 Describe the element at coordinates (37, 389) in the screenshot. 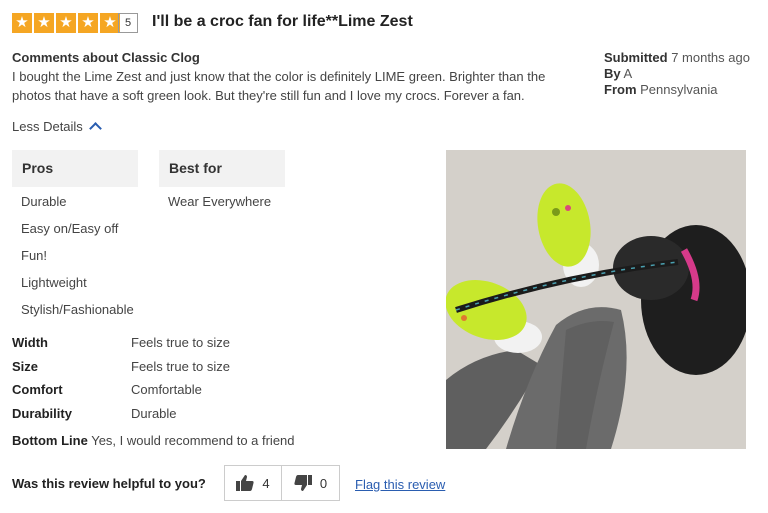

I see `attribute-name: Comfort` at that location.